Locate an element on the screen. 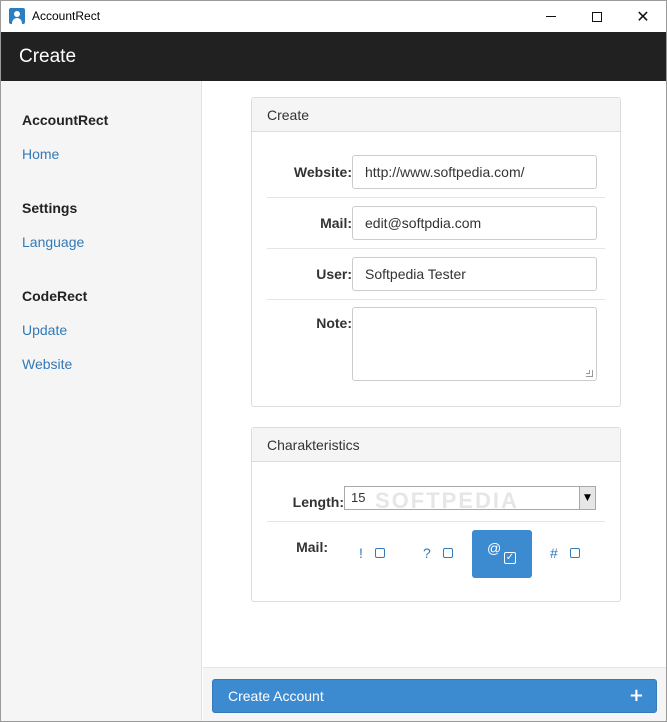 The width and height of the screenshot is (667, 722). user-row: User: is located at coordinates (436, 274).